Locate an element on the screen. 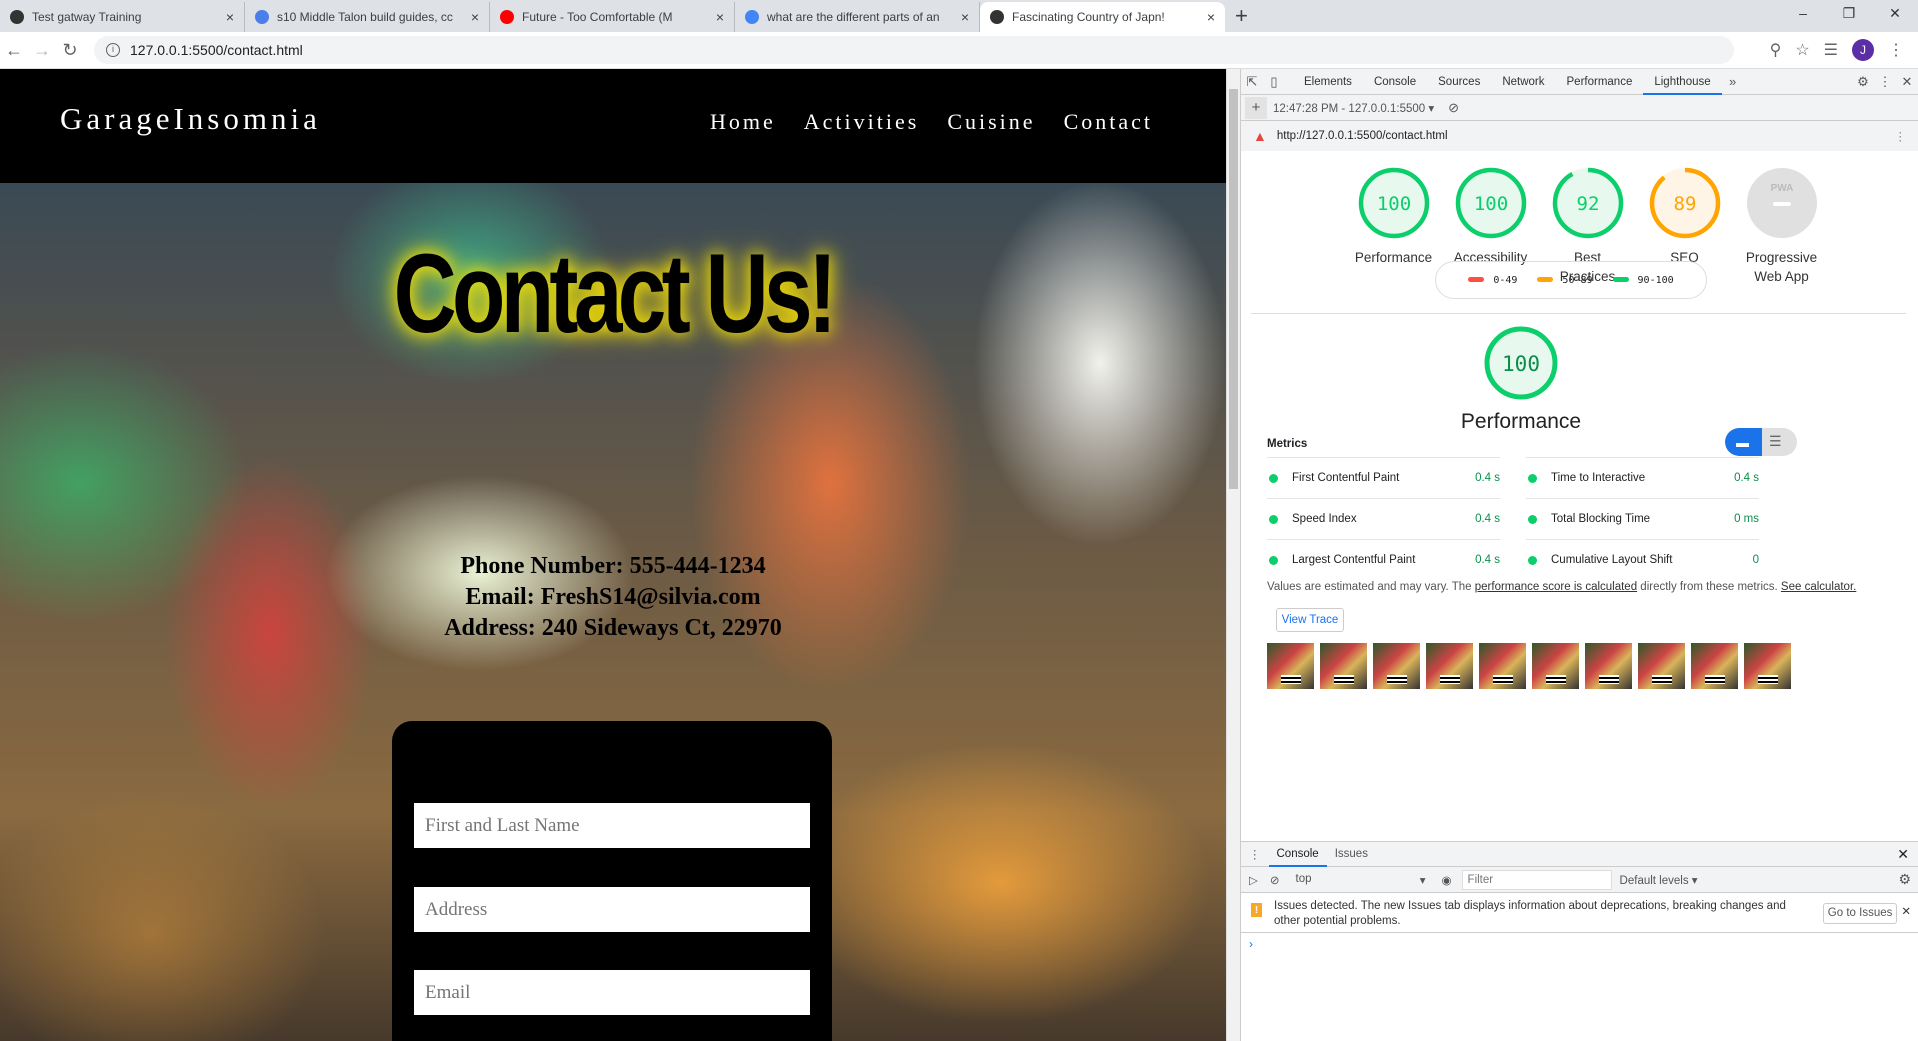 This screenshot has width=1918, height=1041. tab-title: Test gatway Training is located at coordinates (87, 17).